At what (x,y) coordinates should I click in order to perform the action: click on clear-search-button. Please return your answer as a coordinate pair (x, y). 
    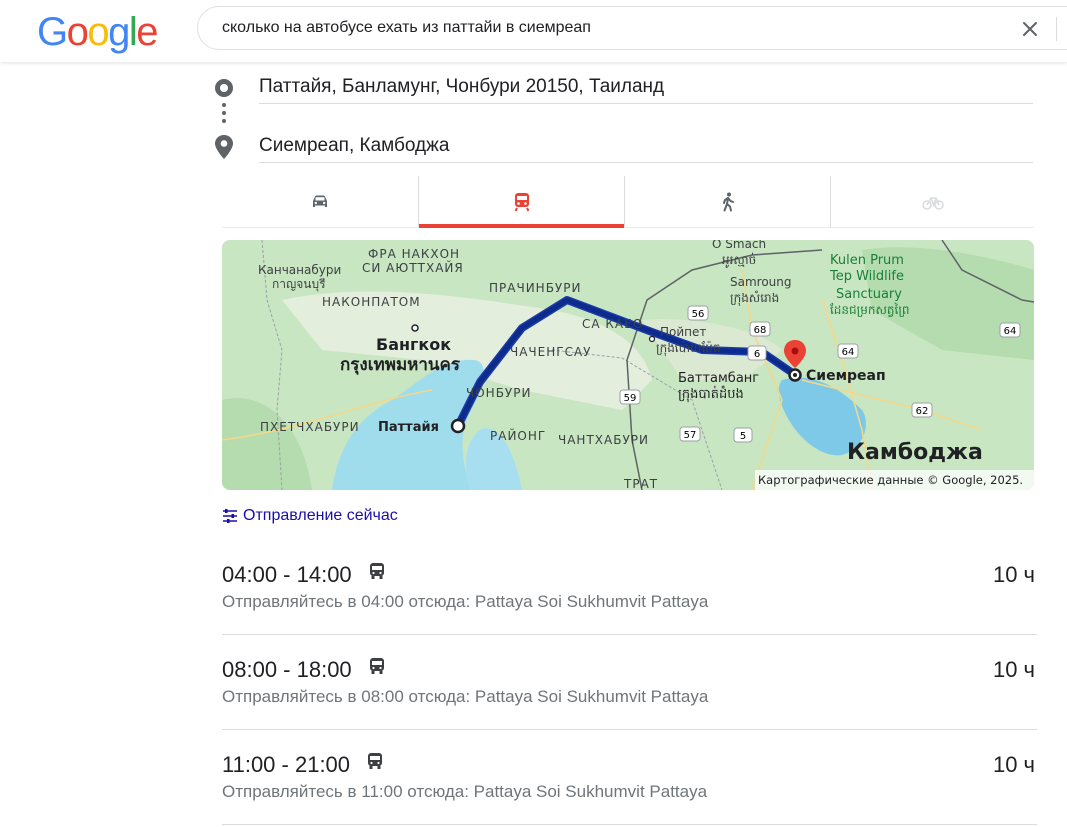
    Looking at the image, I should click on (1030, 29).